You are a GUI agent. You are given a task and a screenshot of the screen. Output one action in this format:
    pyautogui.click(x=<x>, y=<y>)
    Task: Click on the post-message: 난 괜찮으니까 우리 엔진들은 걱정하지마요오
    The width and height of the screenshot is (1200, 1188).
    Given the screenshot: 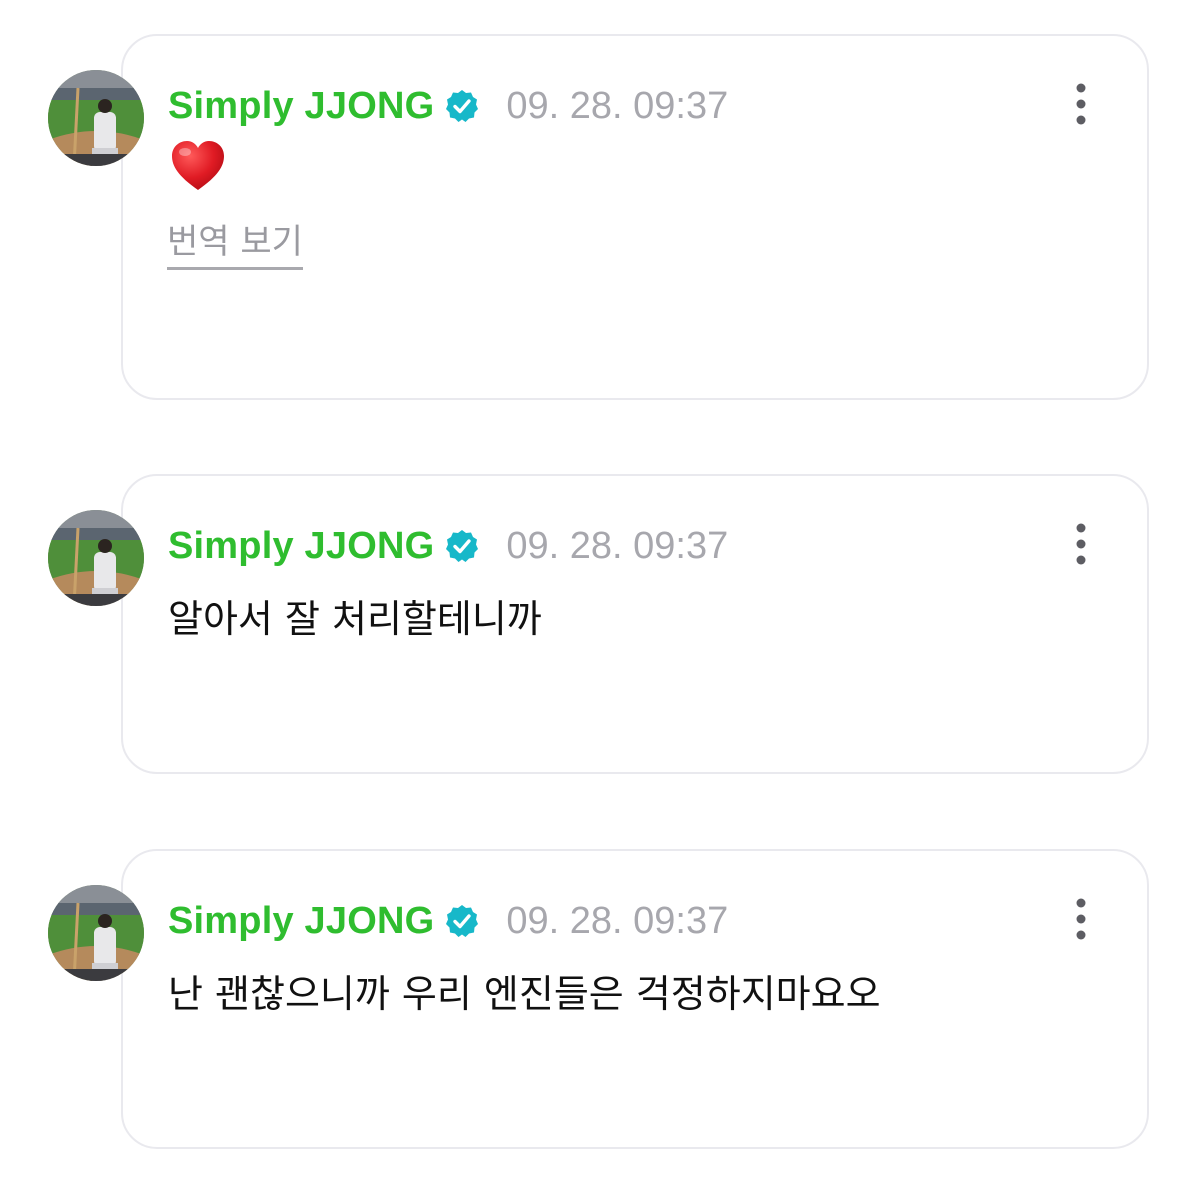 What is the action you would take?
    pyautogui.click(x=524, y=994)
    